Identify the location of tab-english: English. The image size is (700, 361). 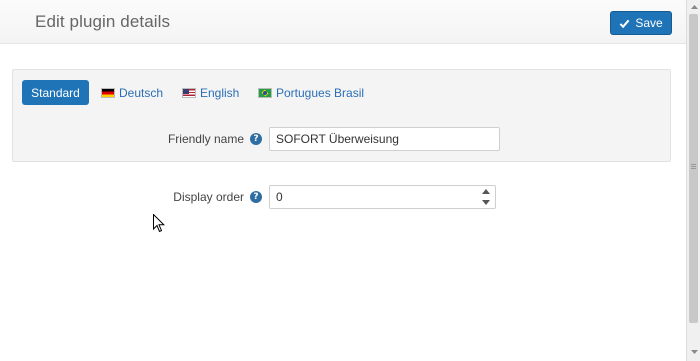
(210, 92).